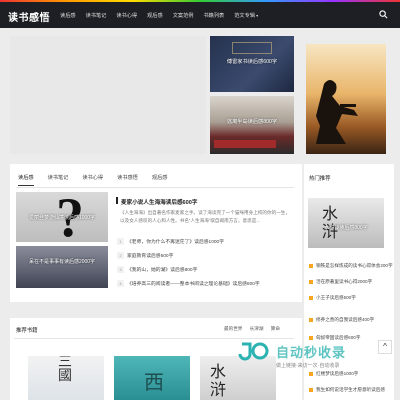  I want to click on sidebar-cover-caption: 水浒传读后感800字, so click(346, 228).